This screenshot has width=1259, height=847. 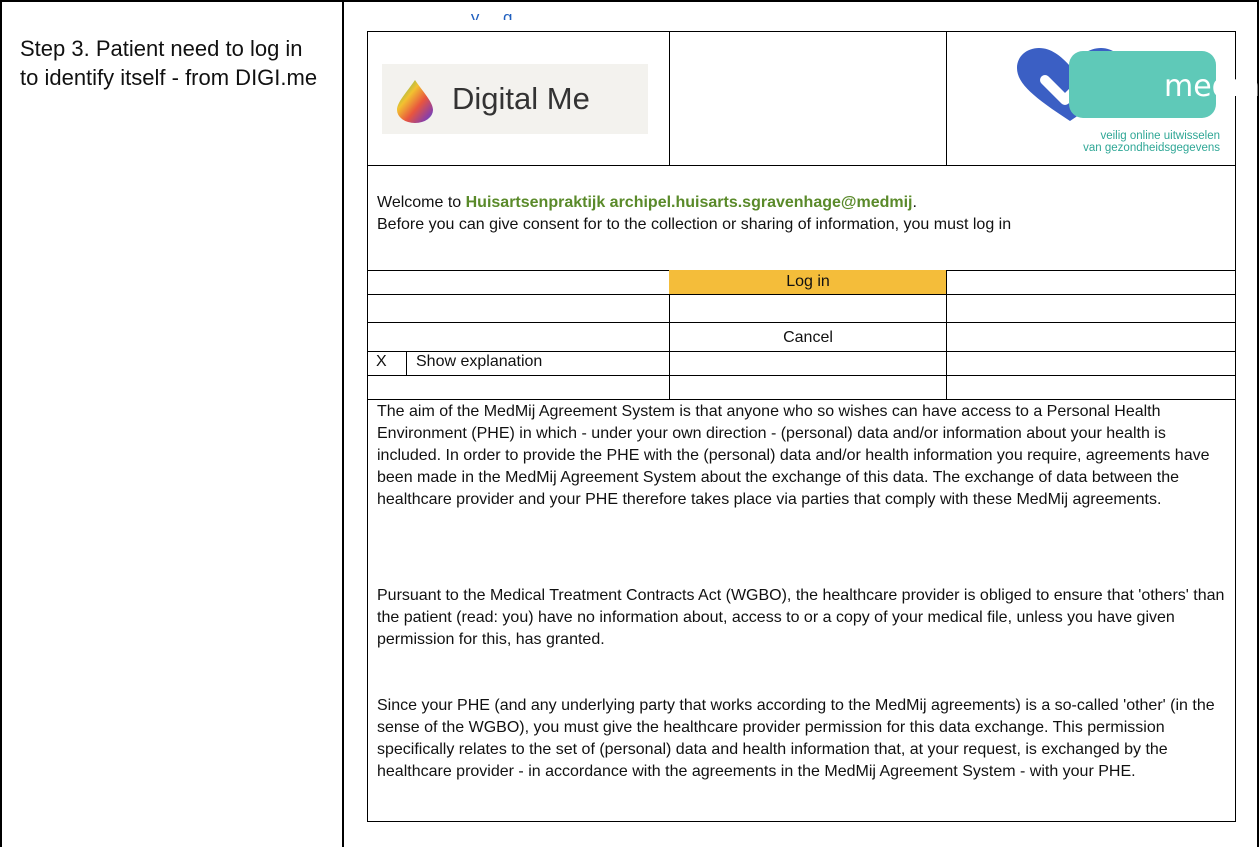 I want to click on login-button-label: Log in, so click(x=808, y=282).